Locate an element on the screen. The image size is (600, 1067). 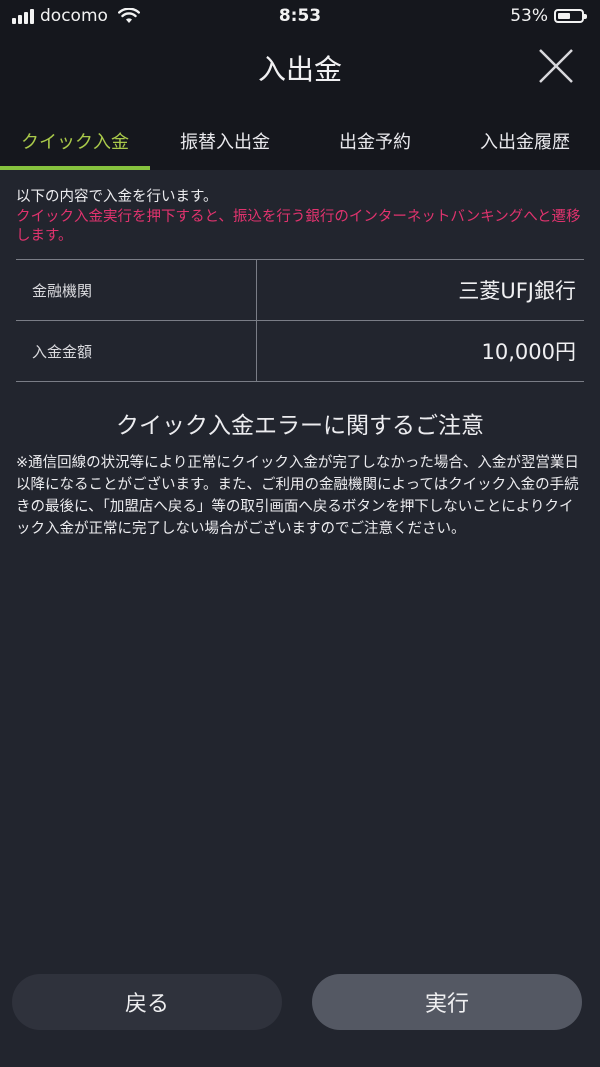
tab-withdrawal-reservation: 出金予約 is located at coordinates (375, 141).